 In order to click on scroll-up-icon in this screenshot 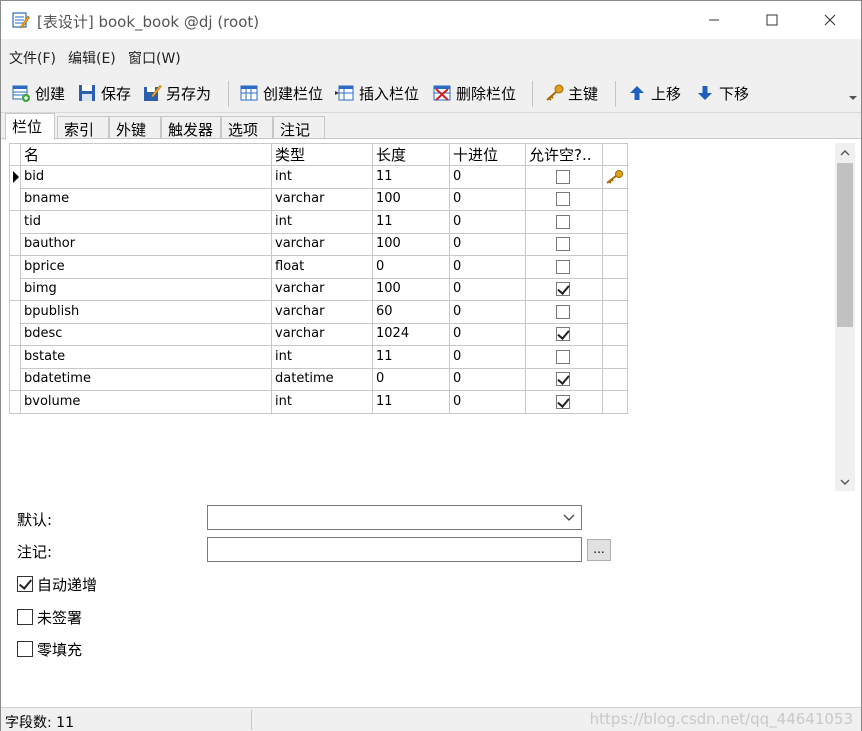, I will do `click(845, 152)`.